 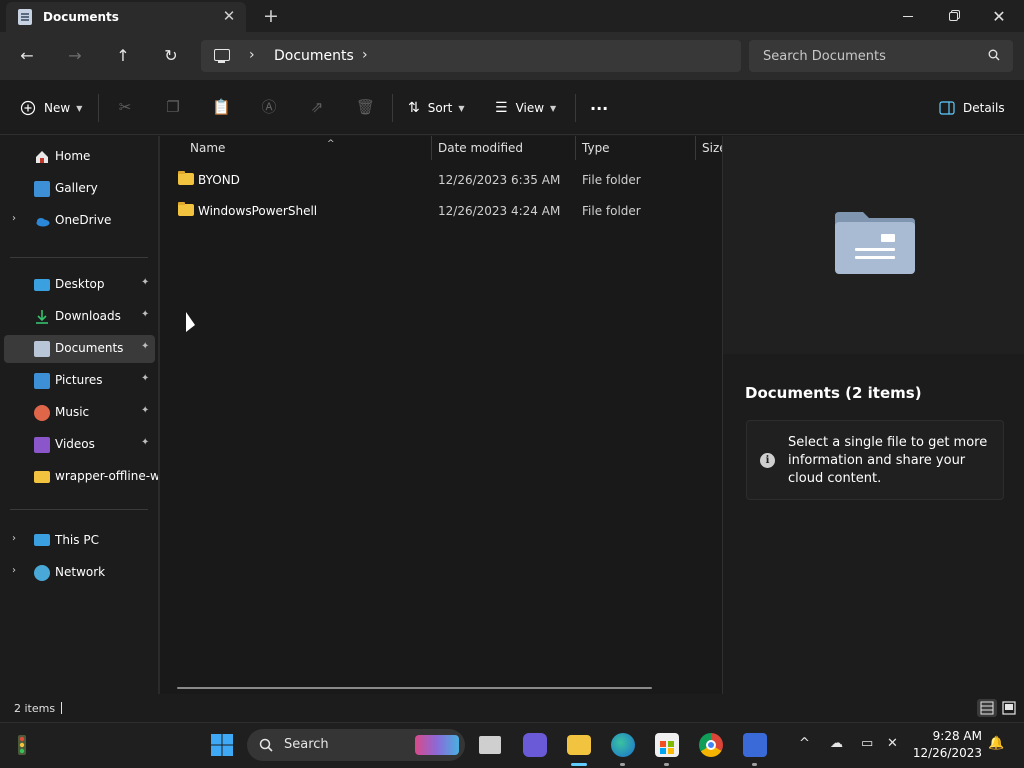 I want to click on microsoft-store-icon, so click(x=667, y=745).